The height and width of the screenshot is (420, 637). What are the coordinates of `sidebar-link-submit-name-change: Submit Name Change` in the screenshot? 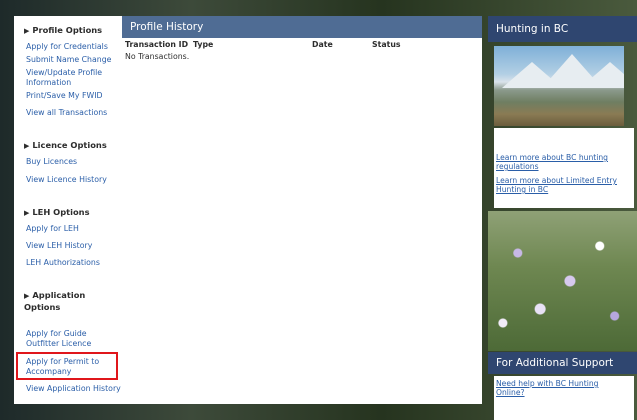 It's located at (74, 60).